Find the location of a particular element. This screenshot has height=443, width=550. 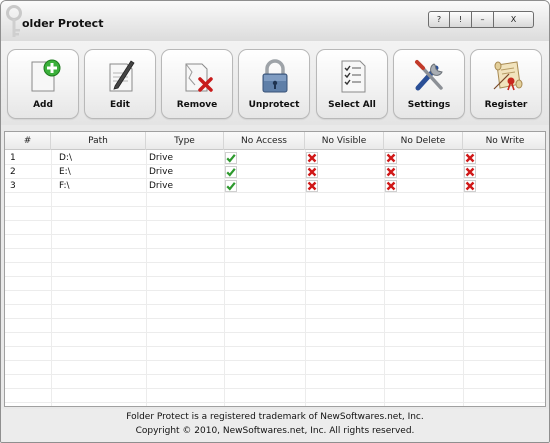

row-path: F:\ is located at coordinates (64, 186).